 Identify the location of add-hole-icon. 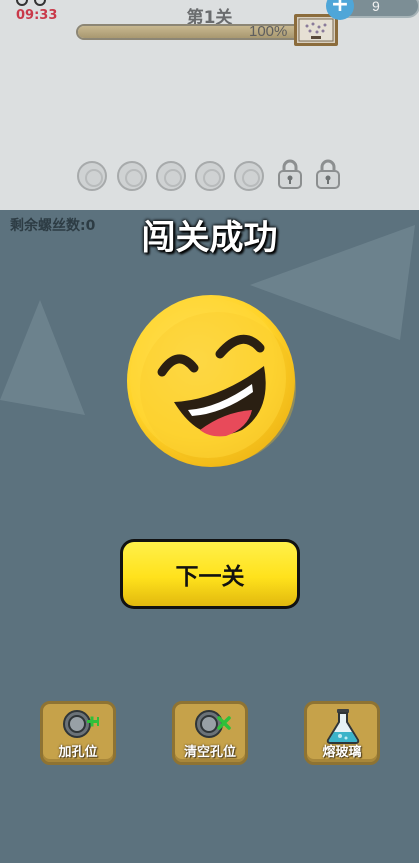
(81, 724).